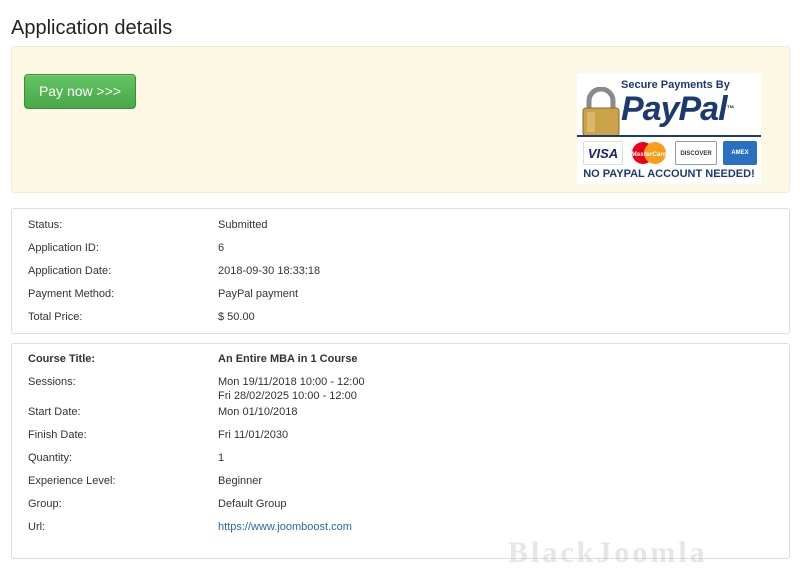  Describe the element at coordinates (50, 458) in the screenshot. I see `detail-label: Quantity:` at that location.